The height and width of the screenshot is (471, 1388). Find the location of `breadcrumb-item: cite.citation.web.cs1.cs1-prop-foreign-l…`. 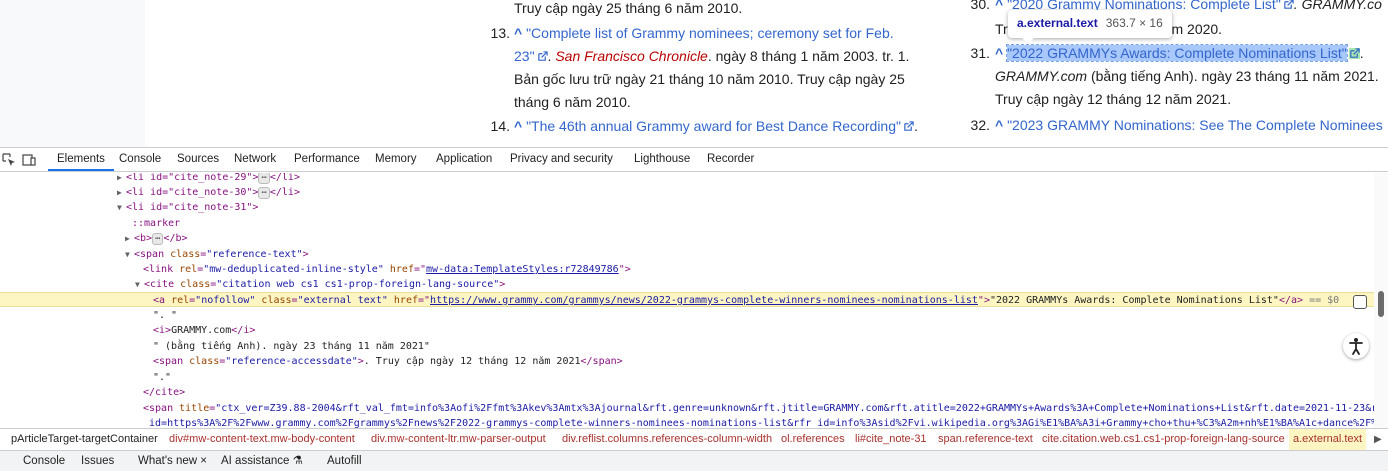

breadcrumb-item: cite.citation.web.cs1.cs1-prop-foreign-l… is located at coordinates (1163, 439).